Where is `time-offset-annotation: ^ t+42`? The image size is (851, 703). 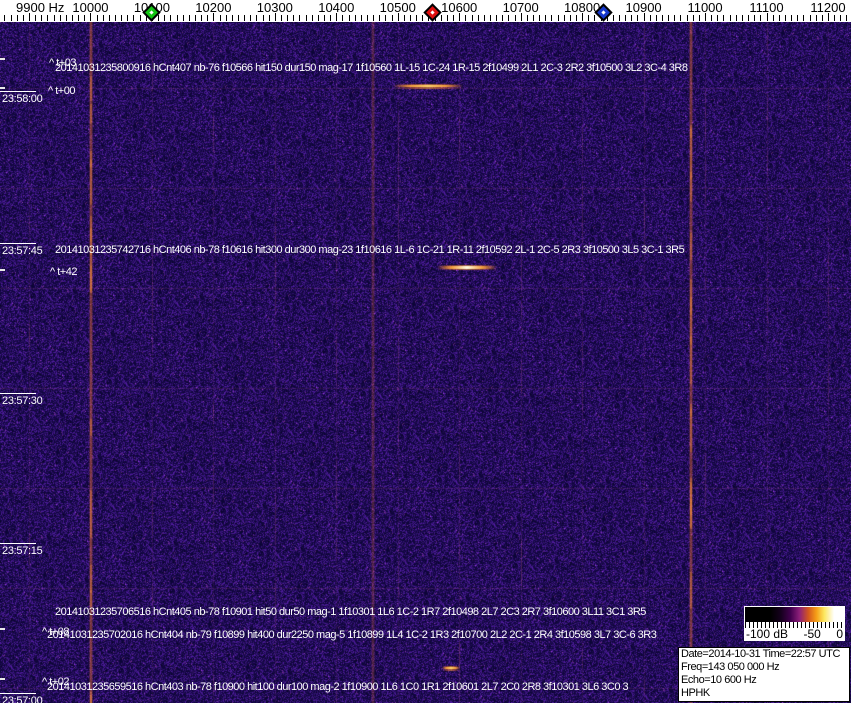 time-offset-annotation: ^ t+42 is located at coordinates (63, 272).